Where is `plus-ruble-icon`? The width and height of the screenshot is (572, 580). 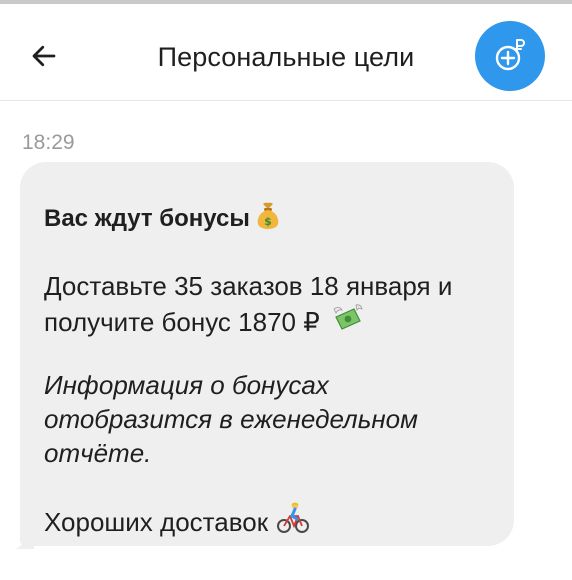
plus-ruble-icon is located at coordinates (510, 55).